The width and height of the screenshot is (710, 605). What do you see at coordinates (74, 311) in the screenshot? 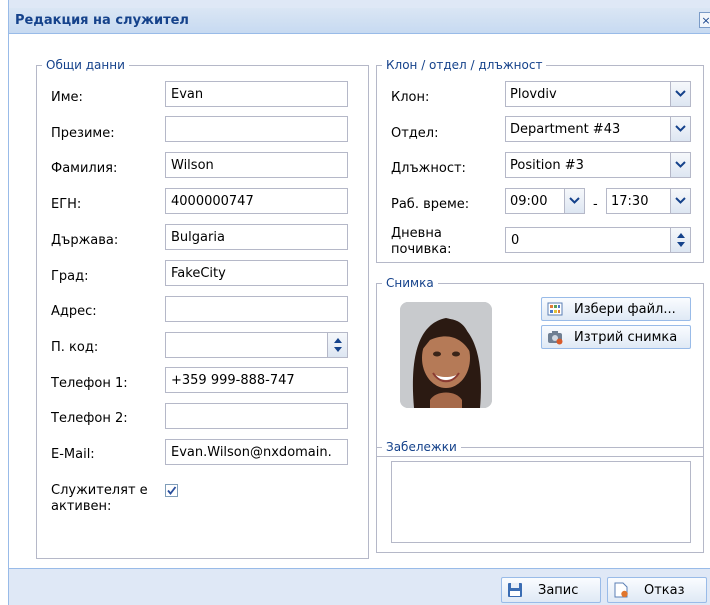
I see `address-label: Адрес:` at bounding box center [74, 311].